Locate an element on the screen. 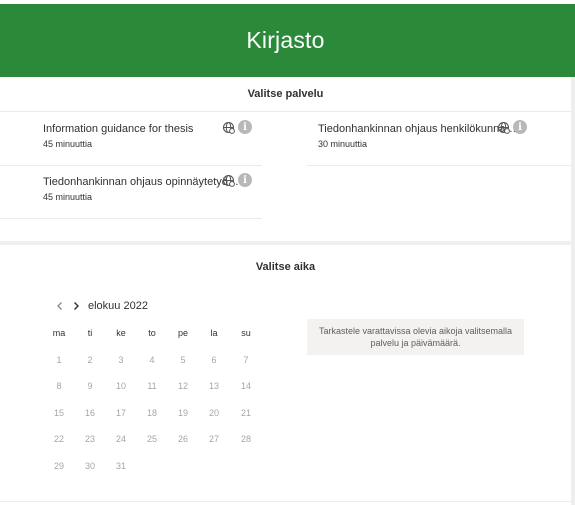  weekday-label: la is located at coordinates (214, 333).